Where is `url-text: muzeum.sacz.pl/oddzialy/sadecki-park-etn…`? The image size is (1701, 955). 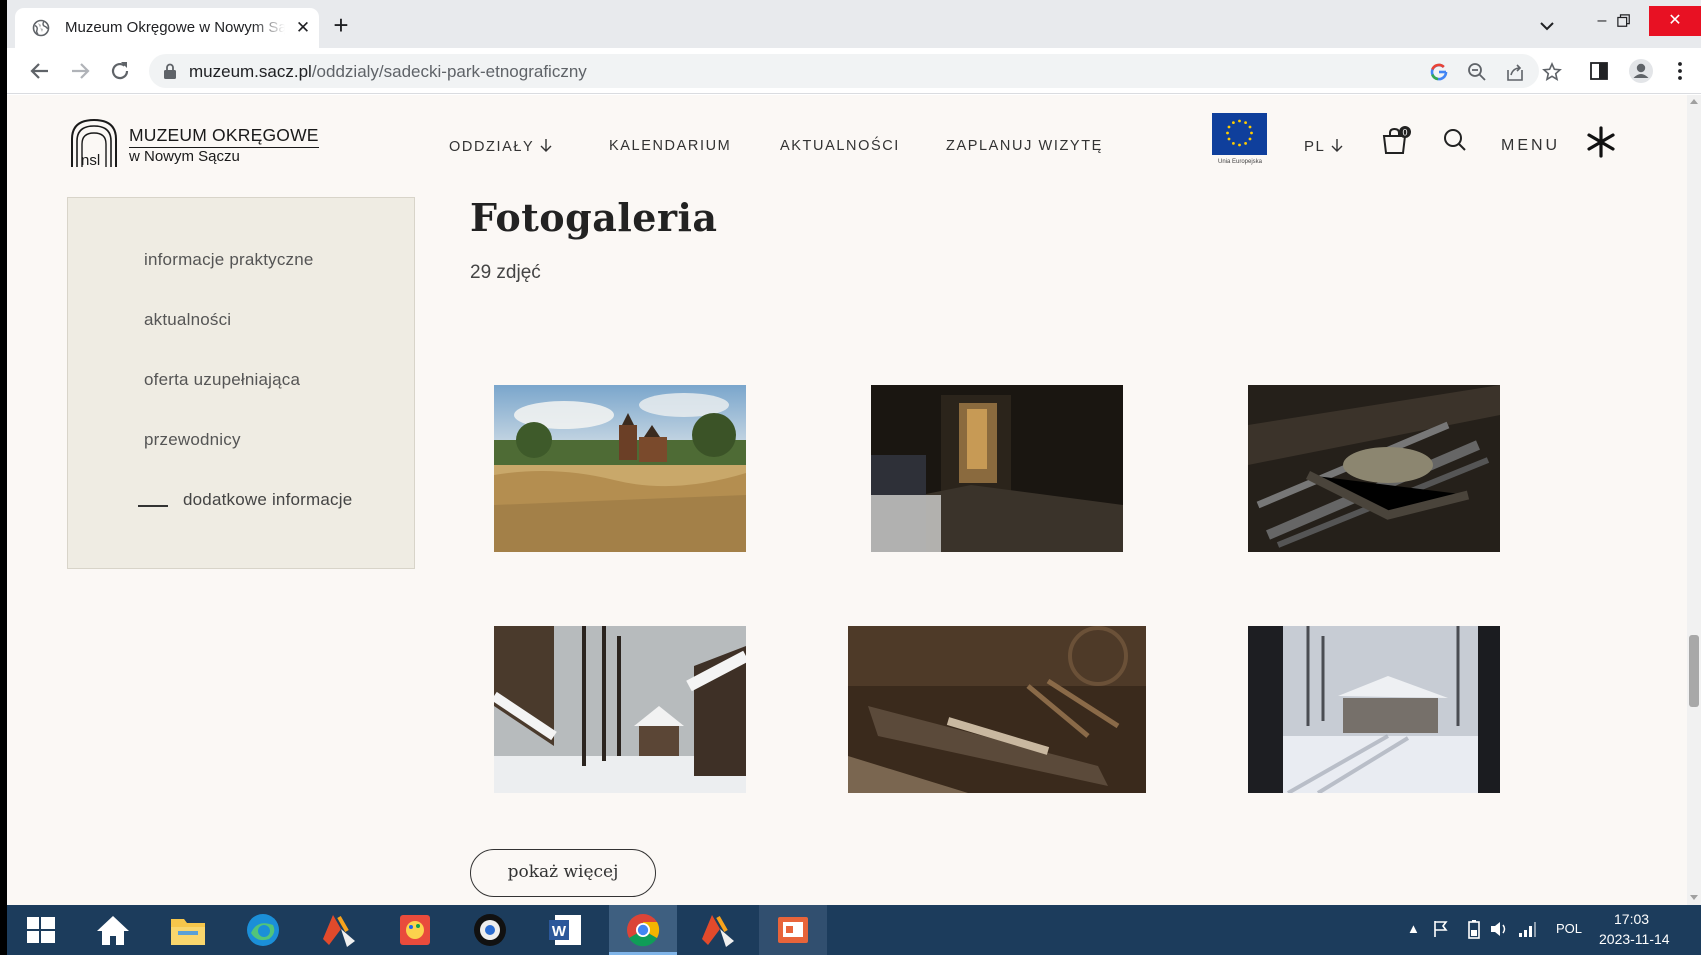 url-text: muzeum.sacz.pl/oddzialy/sadecki-park-etn… is located at coordinates (388, 71).